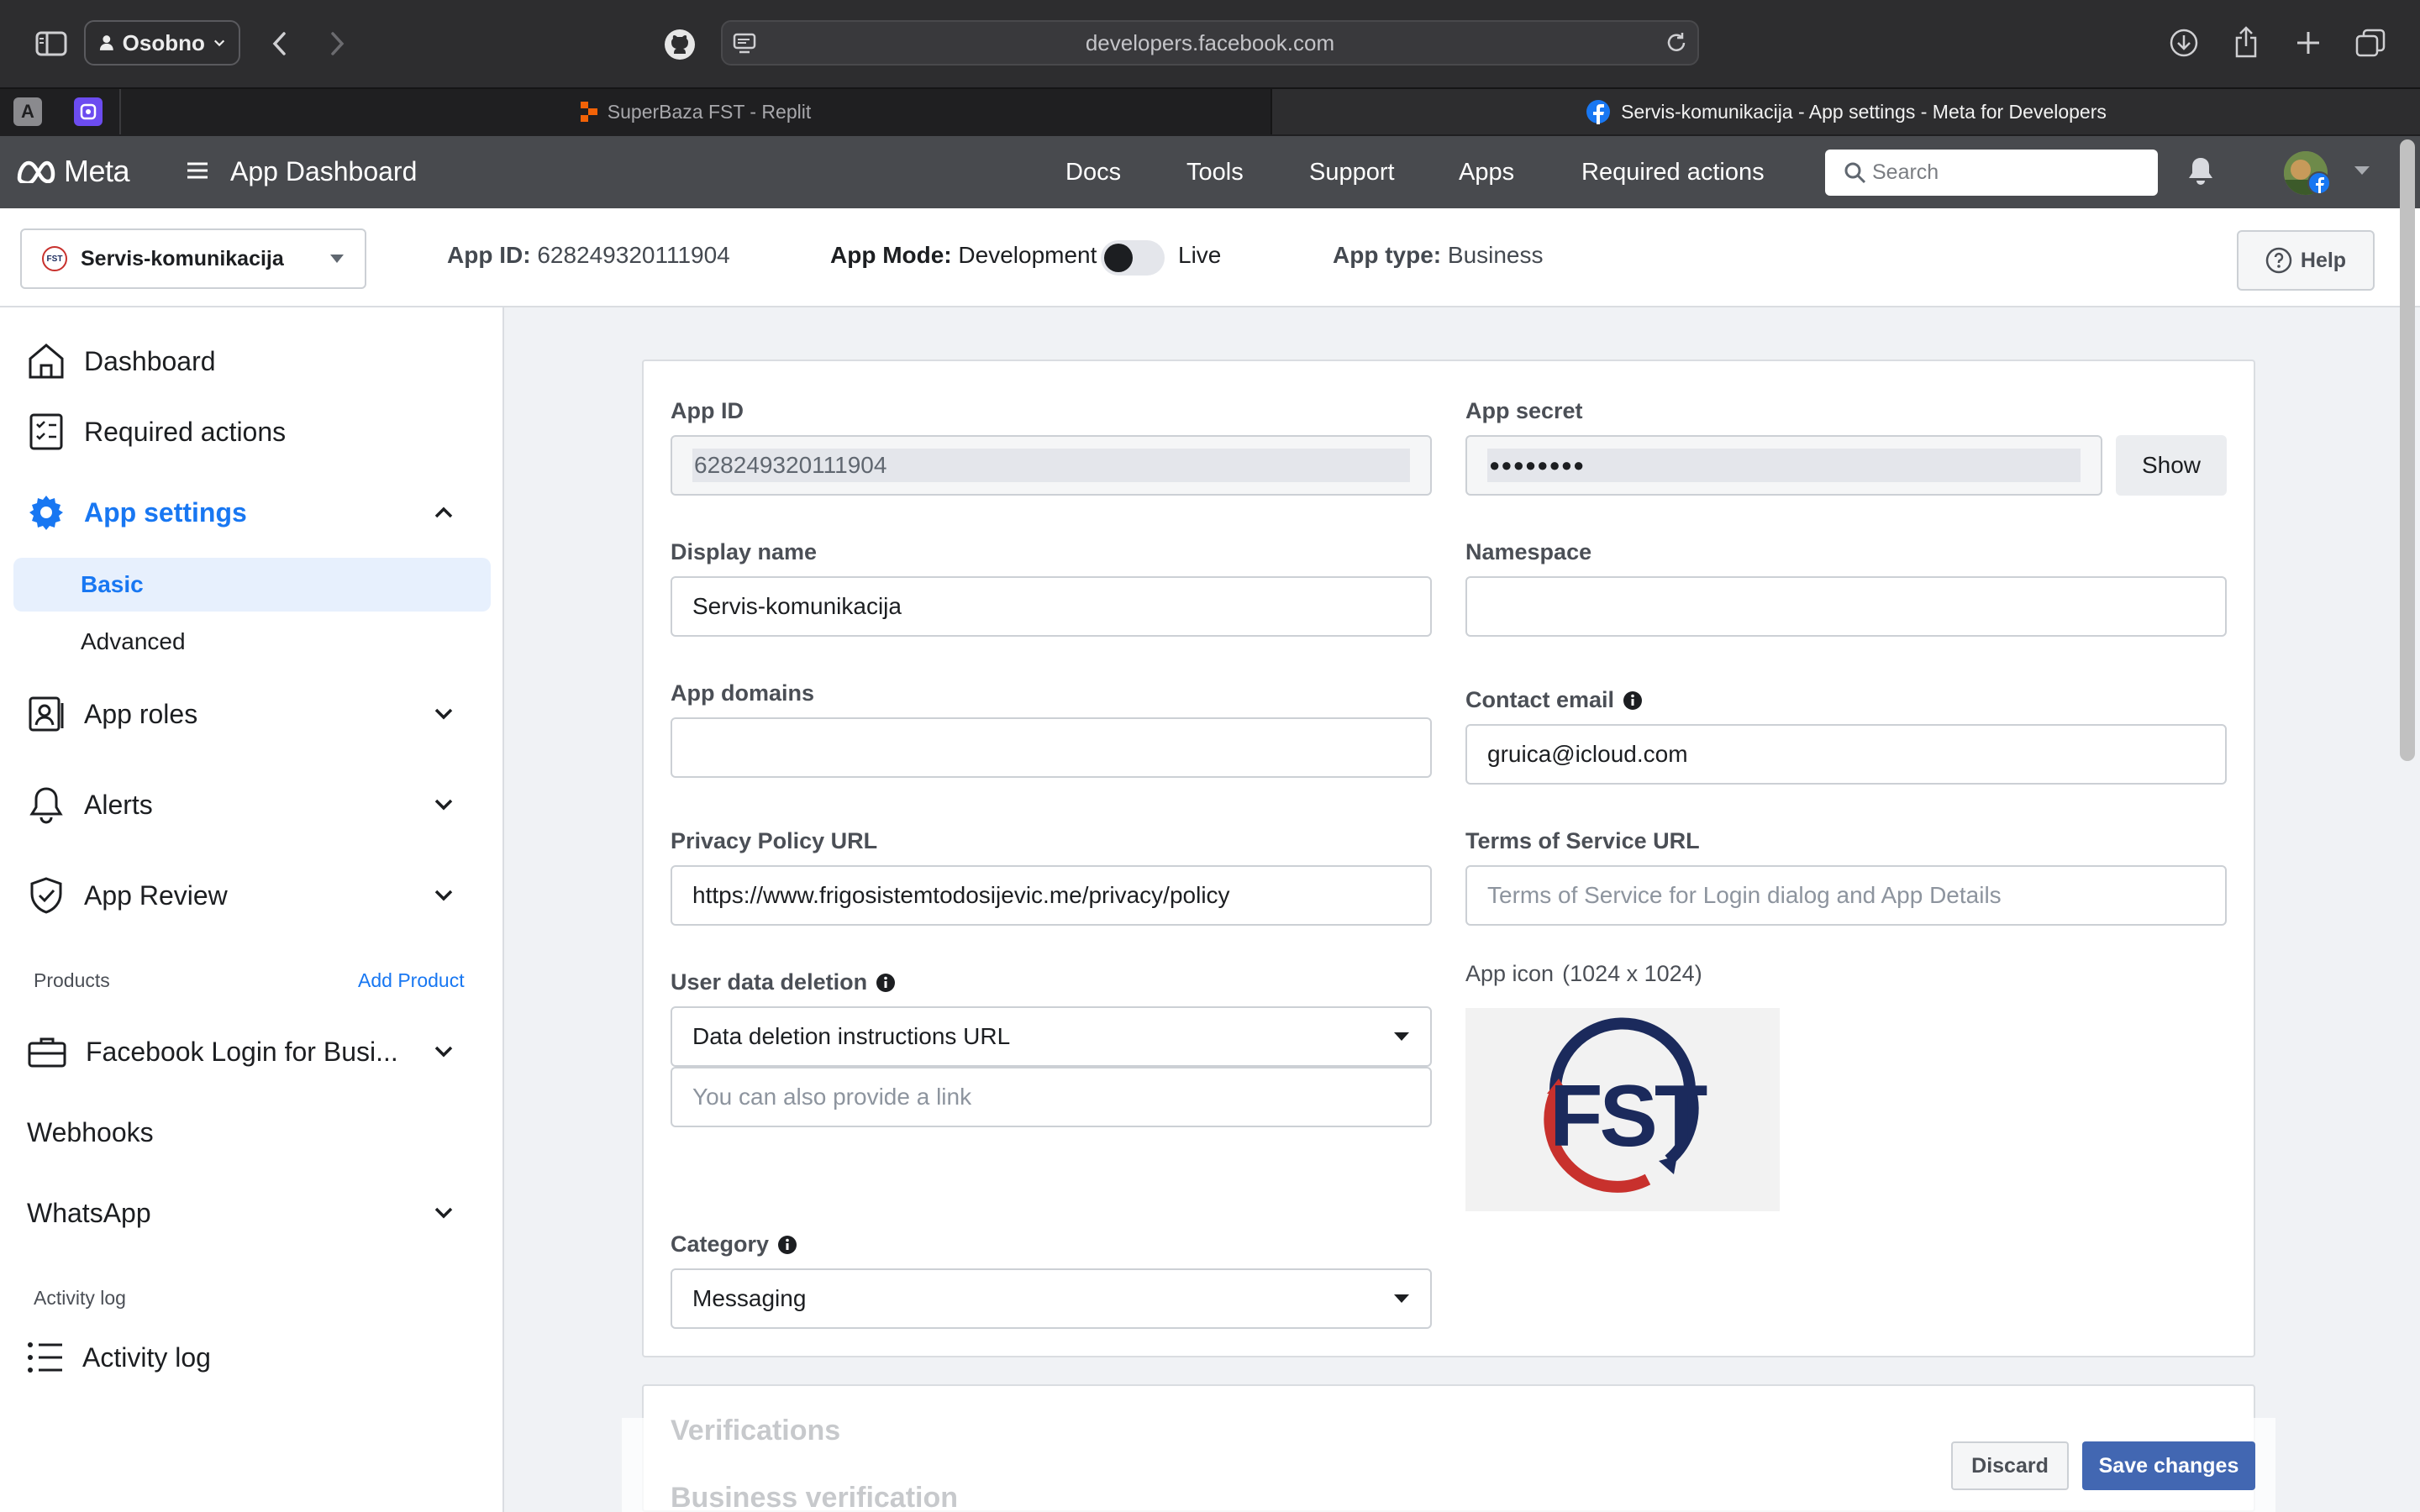  Describe the element at coordinates (1486, 172) in the screenshot. I see `nav-apps: Apps` at that location.